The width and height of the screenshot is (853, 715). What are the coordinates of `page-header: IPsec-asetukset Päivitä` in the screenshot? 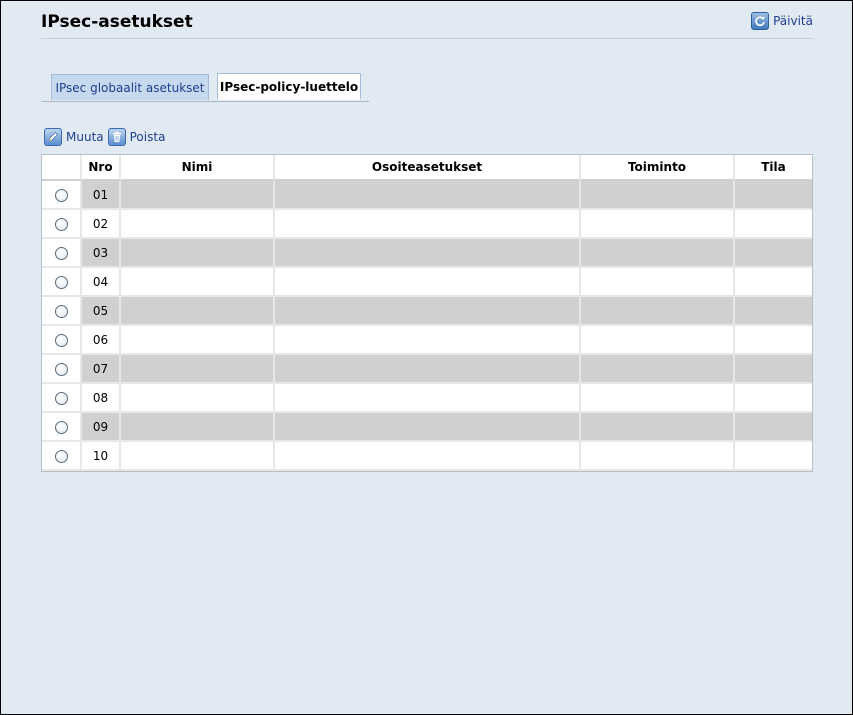 It's located at (427, 25).